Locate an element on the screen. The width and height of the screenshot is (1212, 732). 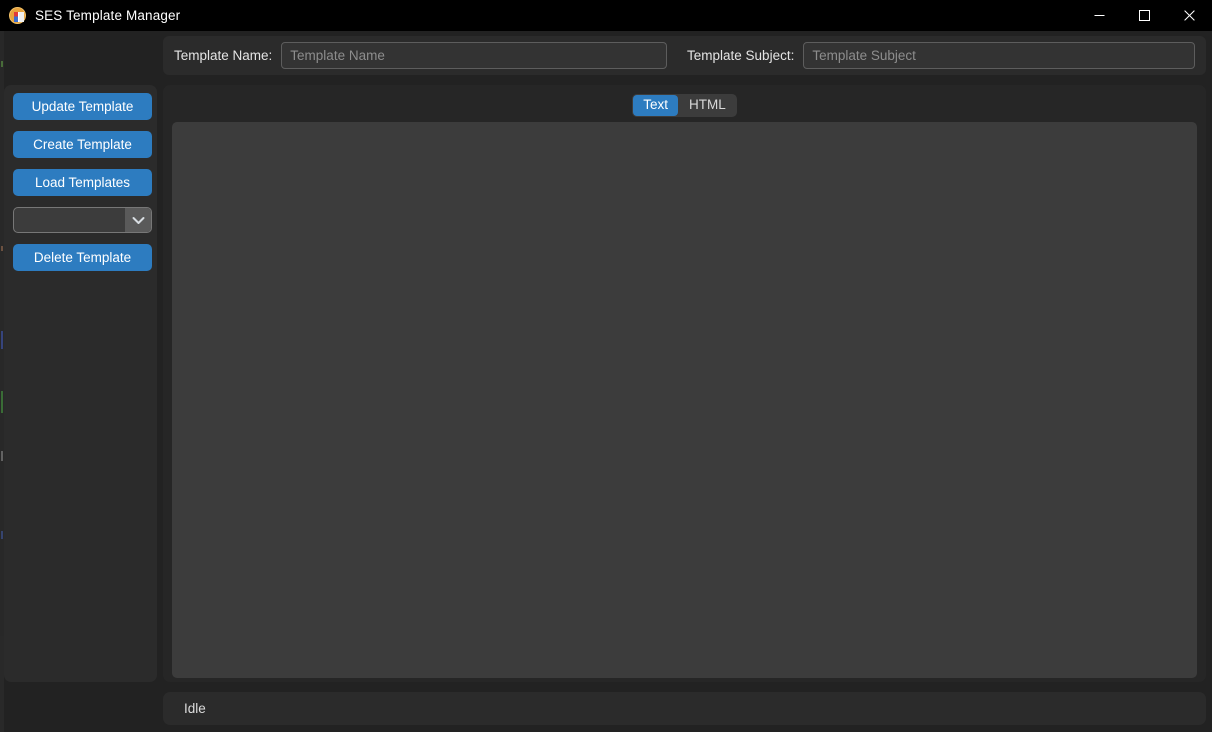
window-title: SES Template Manager is located at coordinates (108, 15).